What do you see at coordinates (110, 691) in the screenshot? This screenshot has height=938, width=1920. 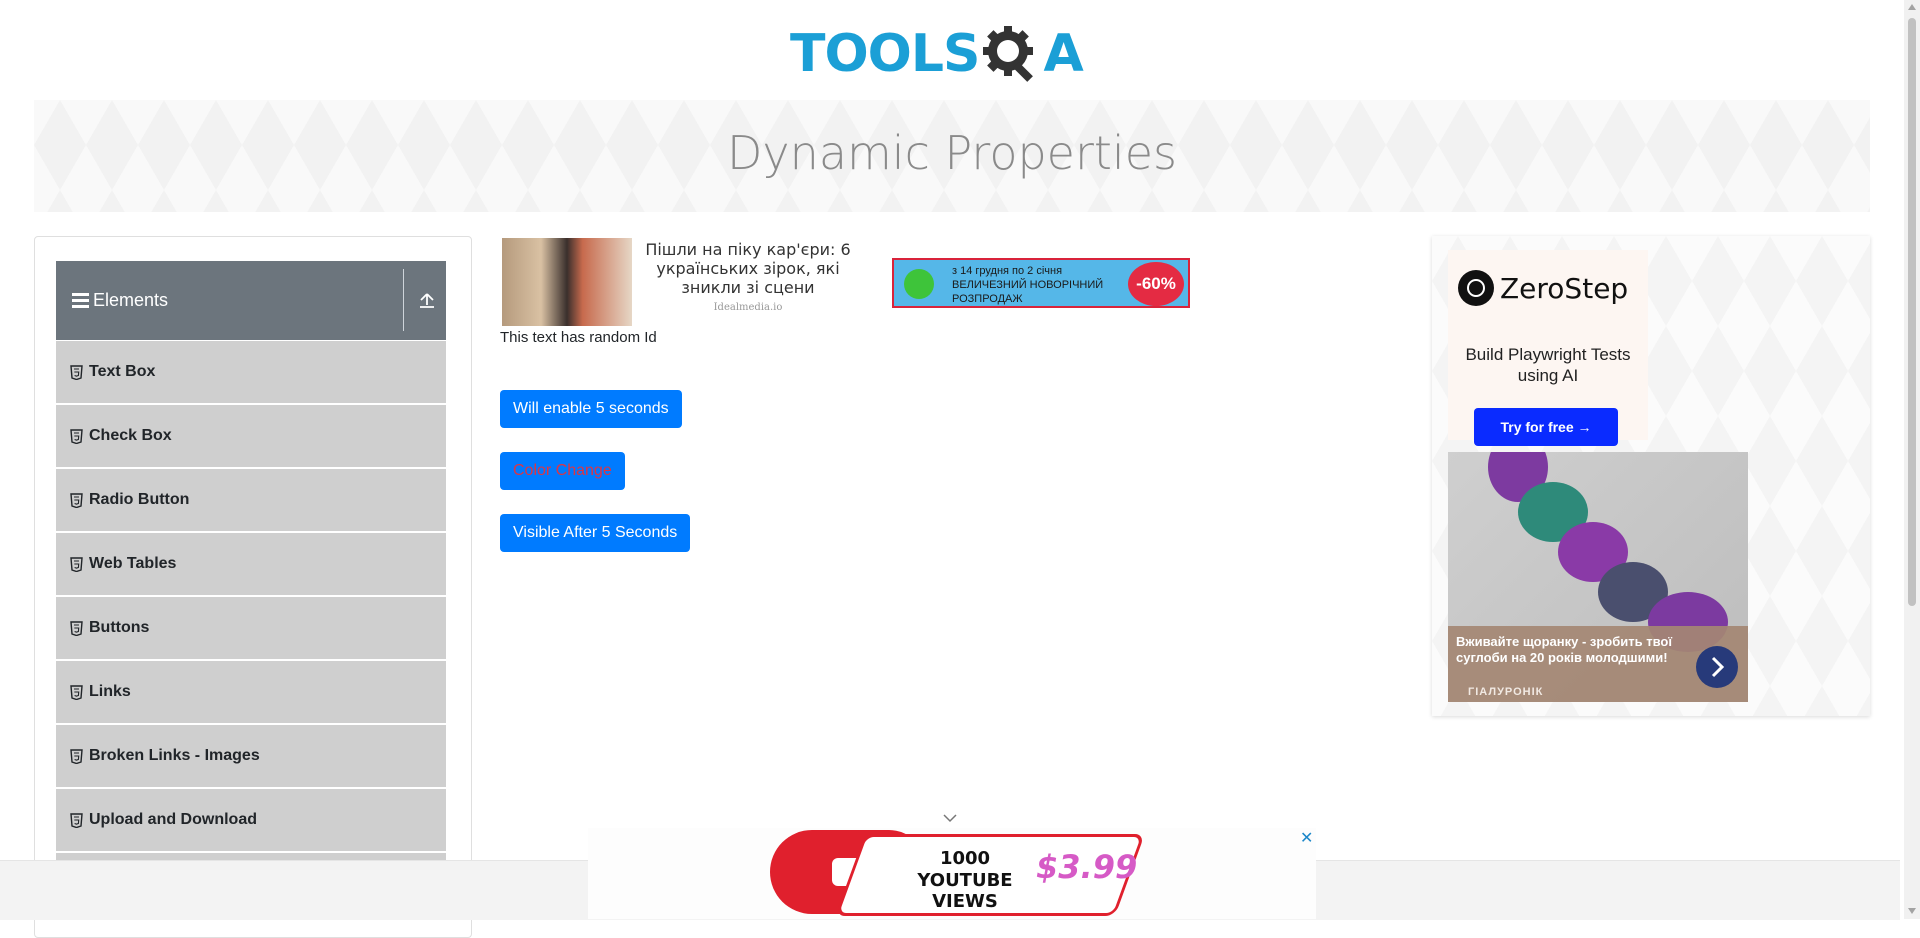 I see `sidebar-item-label: Links` at bounding box center [110, 691].